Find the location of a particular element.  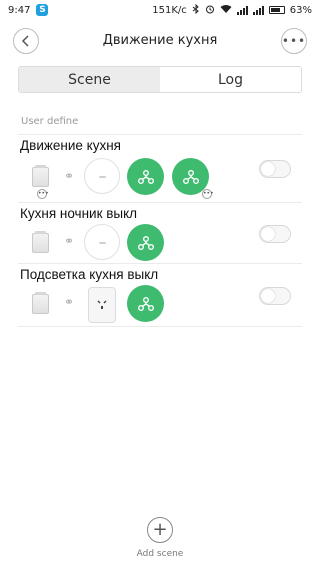

add-scene-button: + is located at coordinates (160, 530).